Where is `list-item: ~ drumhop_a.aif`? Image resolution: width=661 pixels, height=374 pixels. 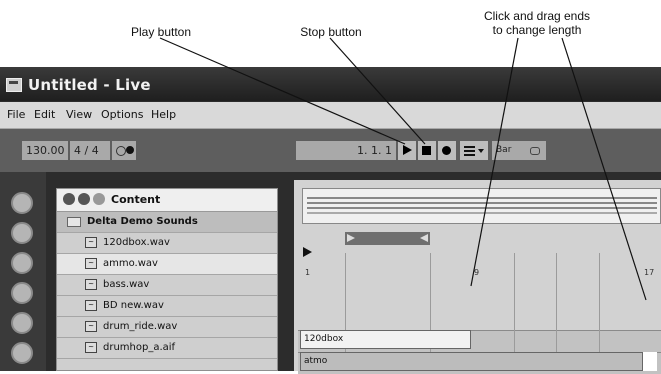
list-item: ~ drumhop_a.aif is located at coordinates (167, 348).